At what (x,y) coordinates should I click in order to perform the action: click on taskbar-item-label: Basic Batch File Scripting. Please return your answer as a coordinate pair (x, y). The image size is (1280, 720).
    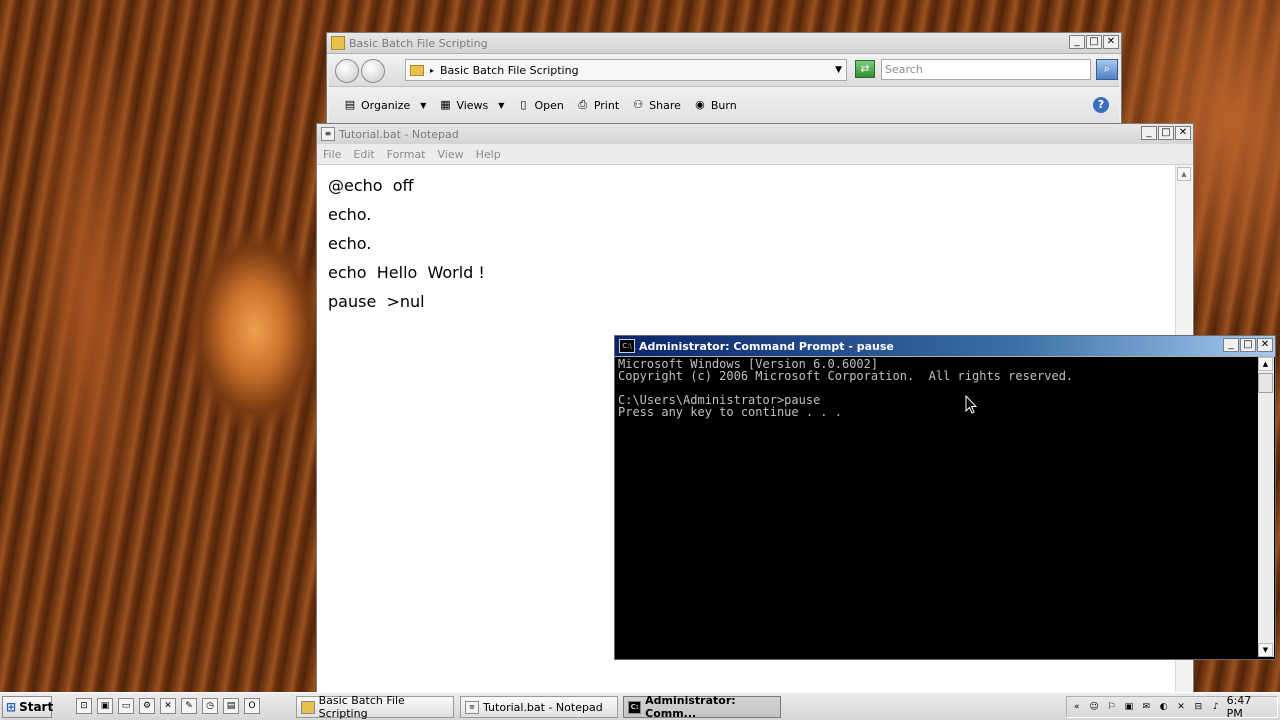
    Looking at the image, I should click on (361, 707).